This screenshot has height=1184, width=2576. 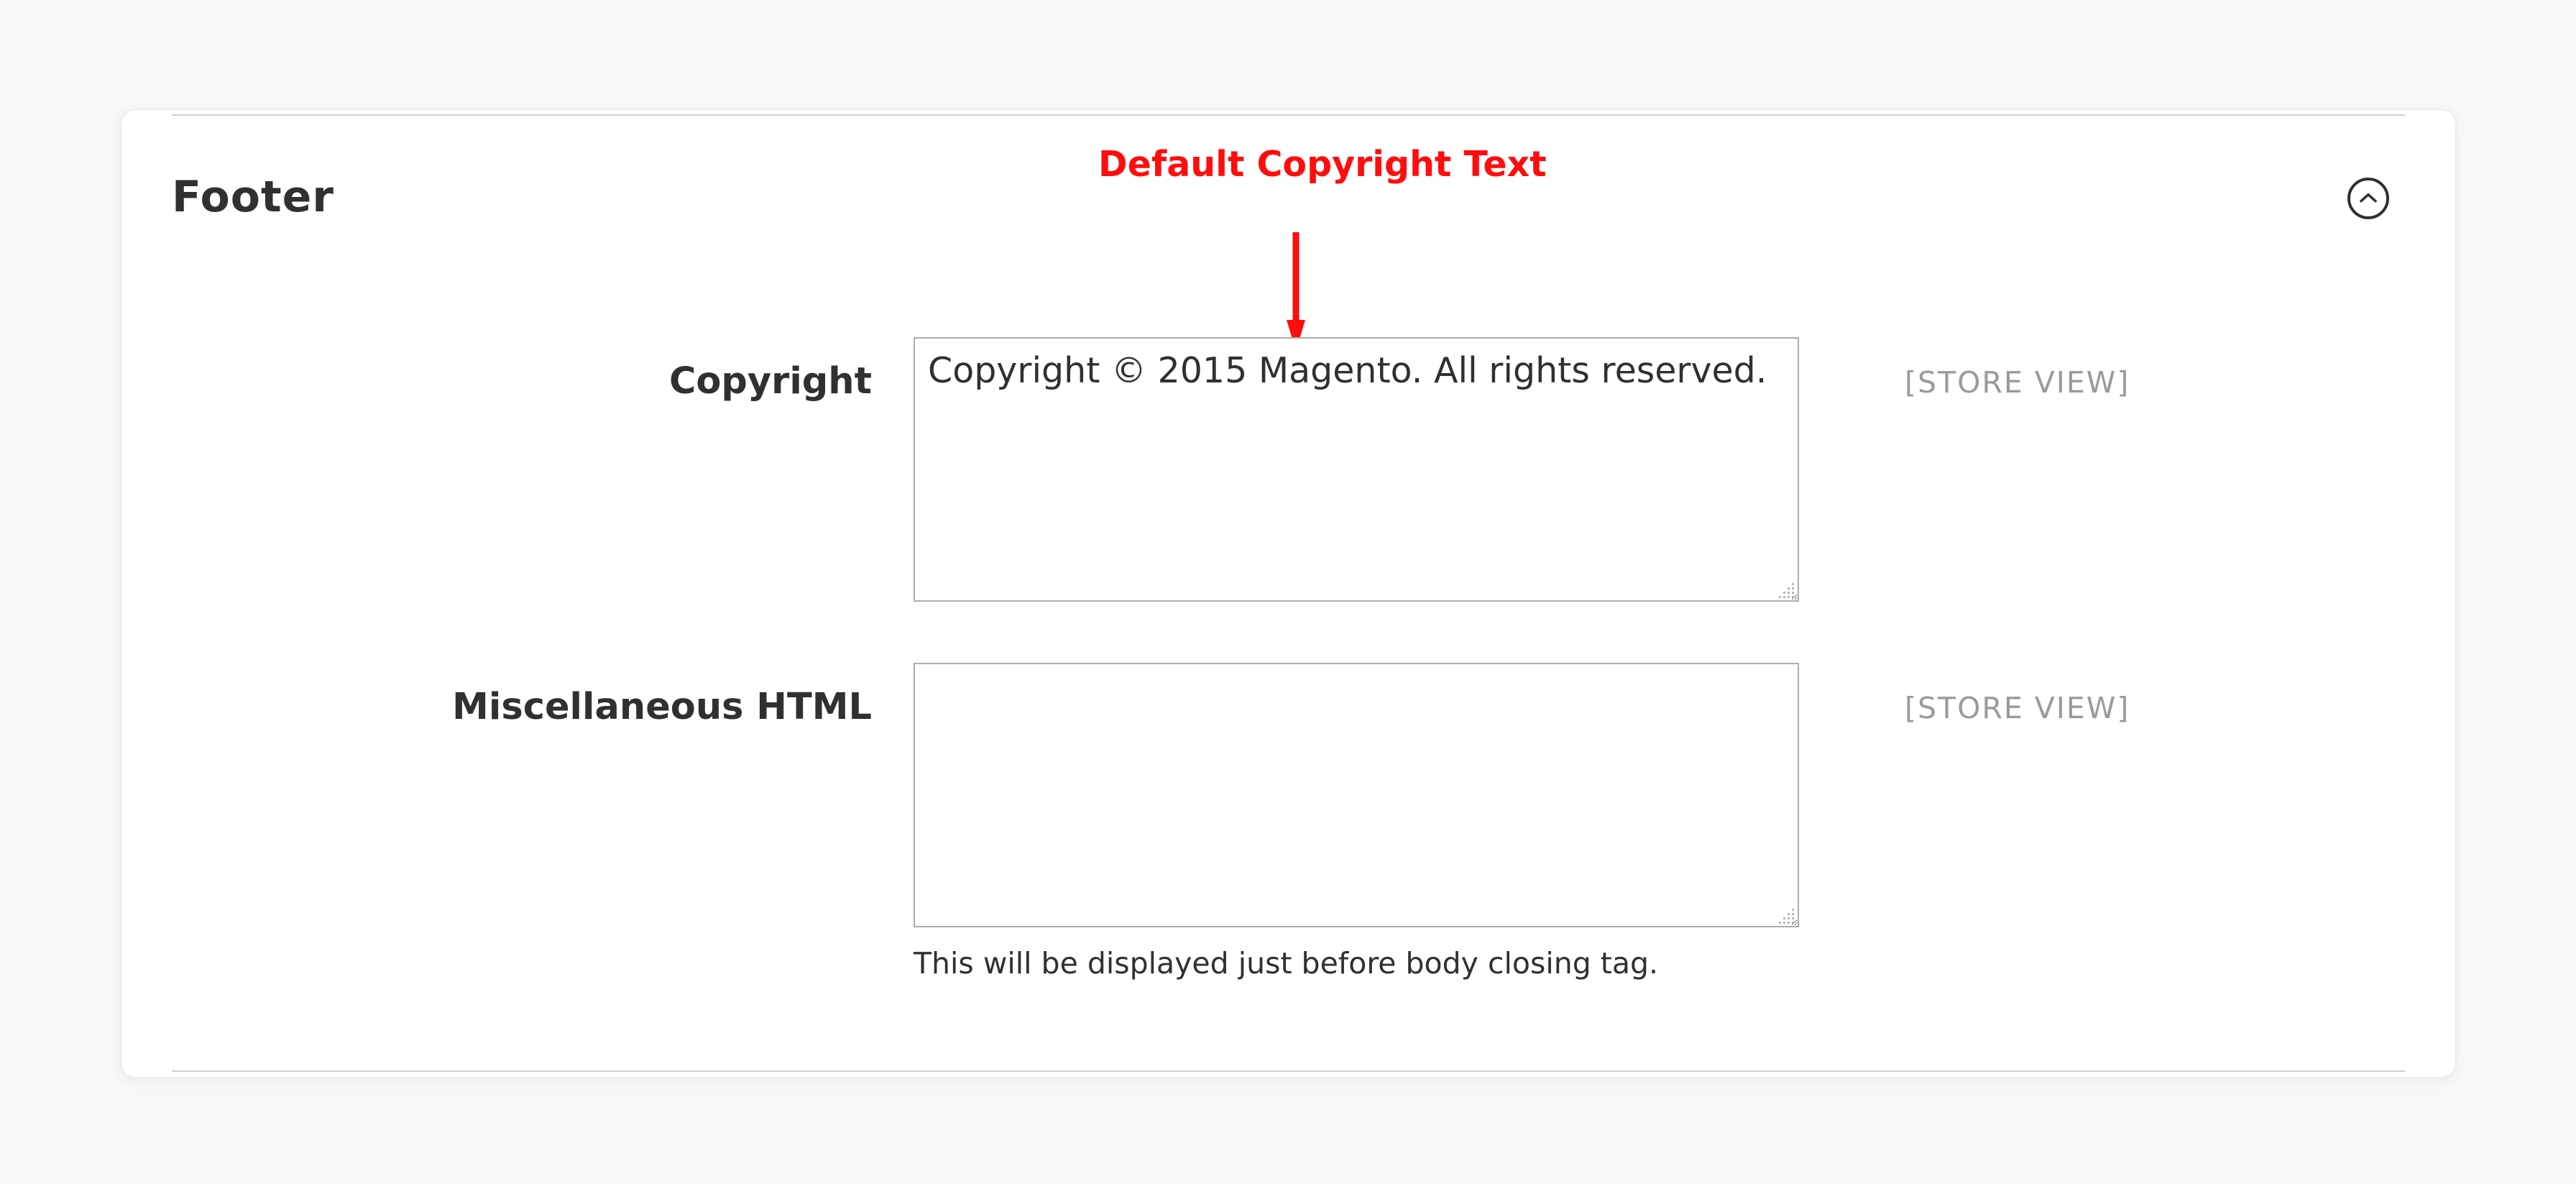 I want to click on chevron-up-icon, so click(x=2368, y=198).